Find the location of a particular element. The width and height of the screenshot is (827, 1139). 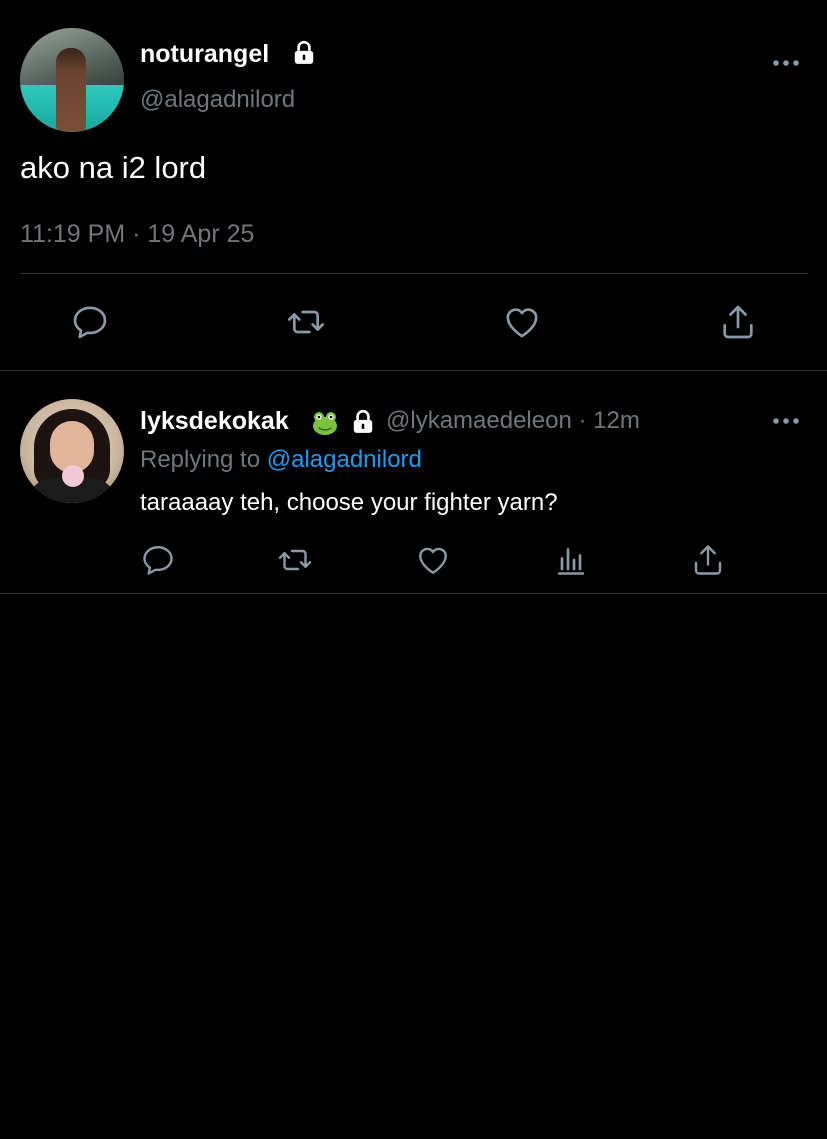

tweet-text: taraaaay teh, choose your fighter yarn? is located at coordinates (349, 502).